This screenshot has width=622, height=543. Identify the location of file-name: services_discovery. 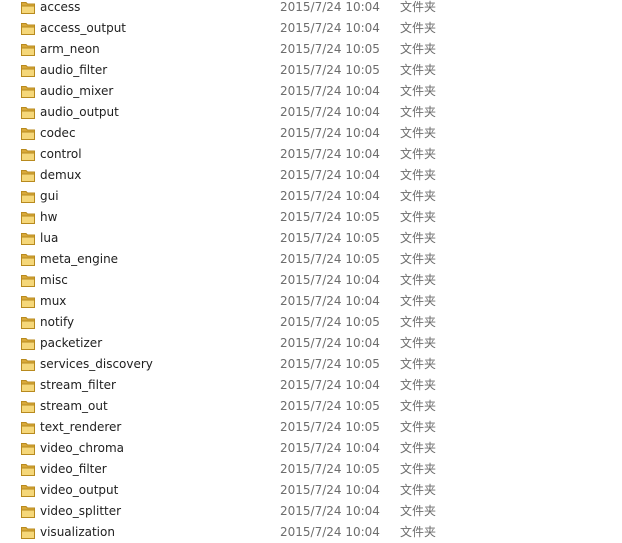
(96, 364).